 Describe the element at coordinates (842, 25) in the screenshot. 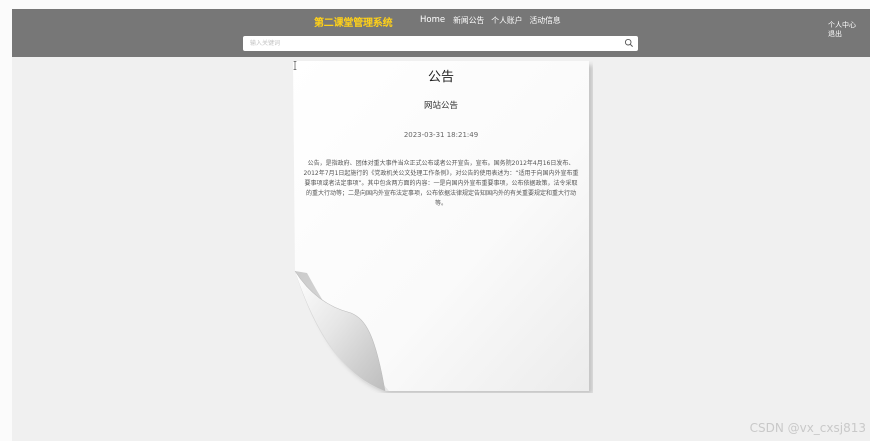

I see `personal-center-link: 个人中心` at that location.